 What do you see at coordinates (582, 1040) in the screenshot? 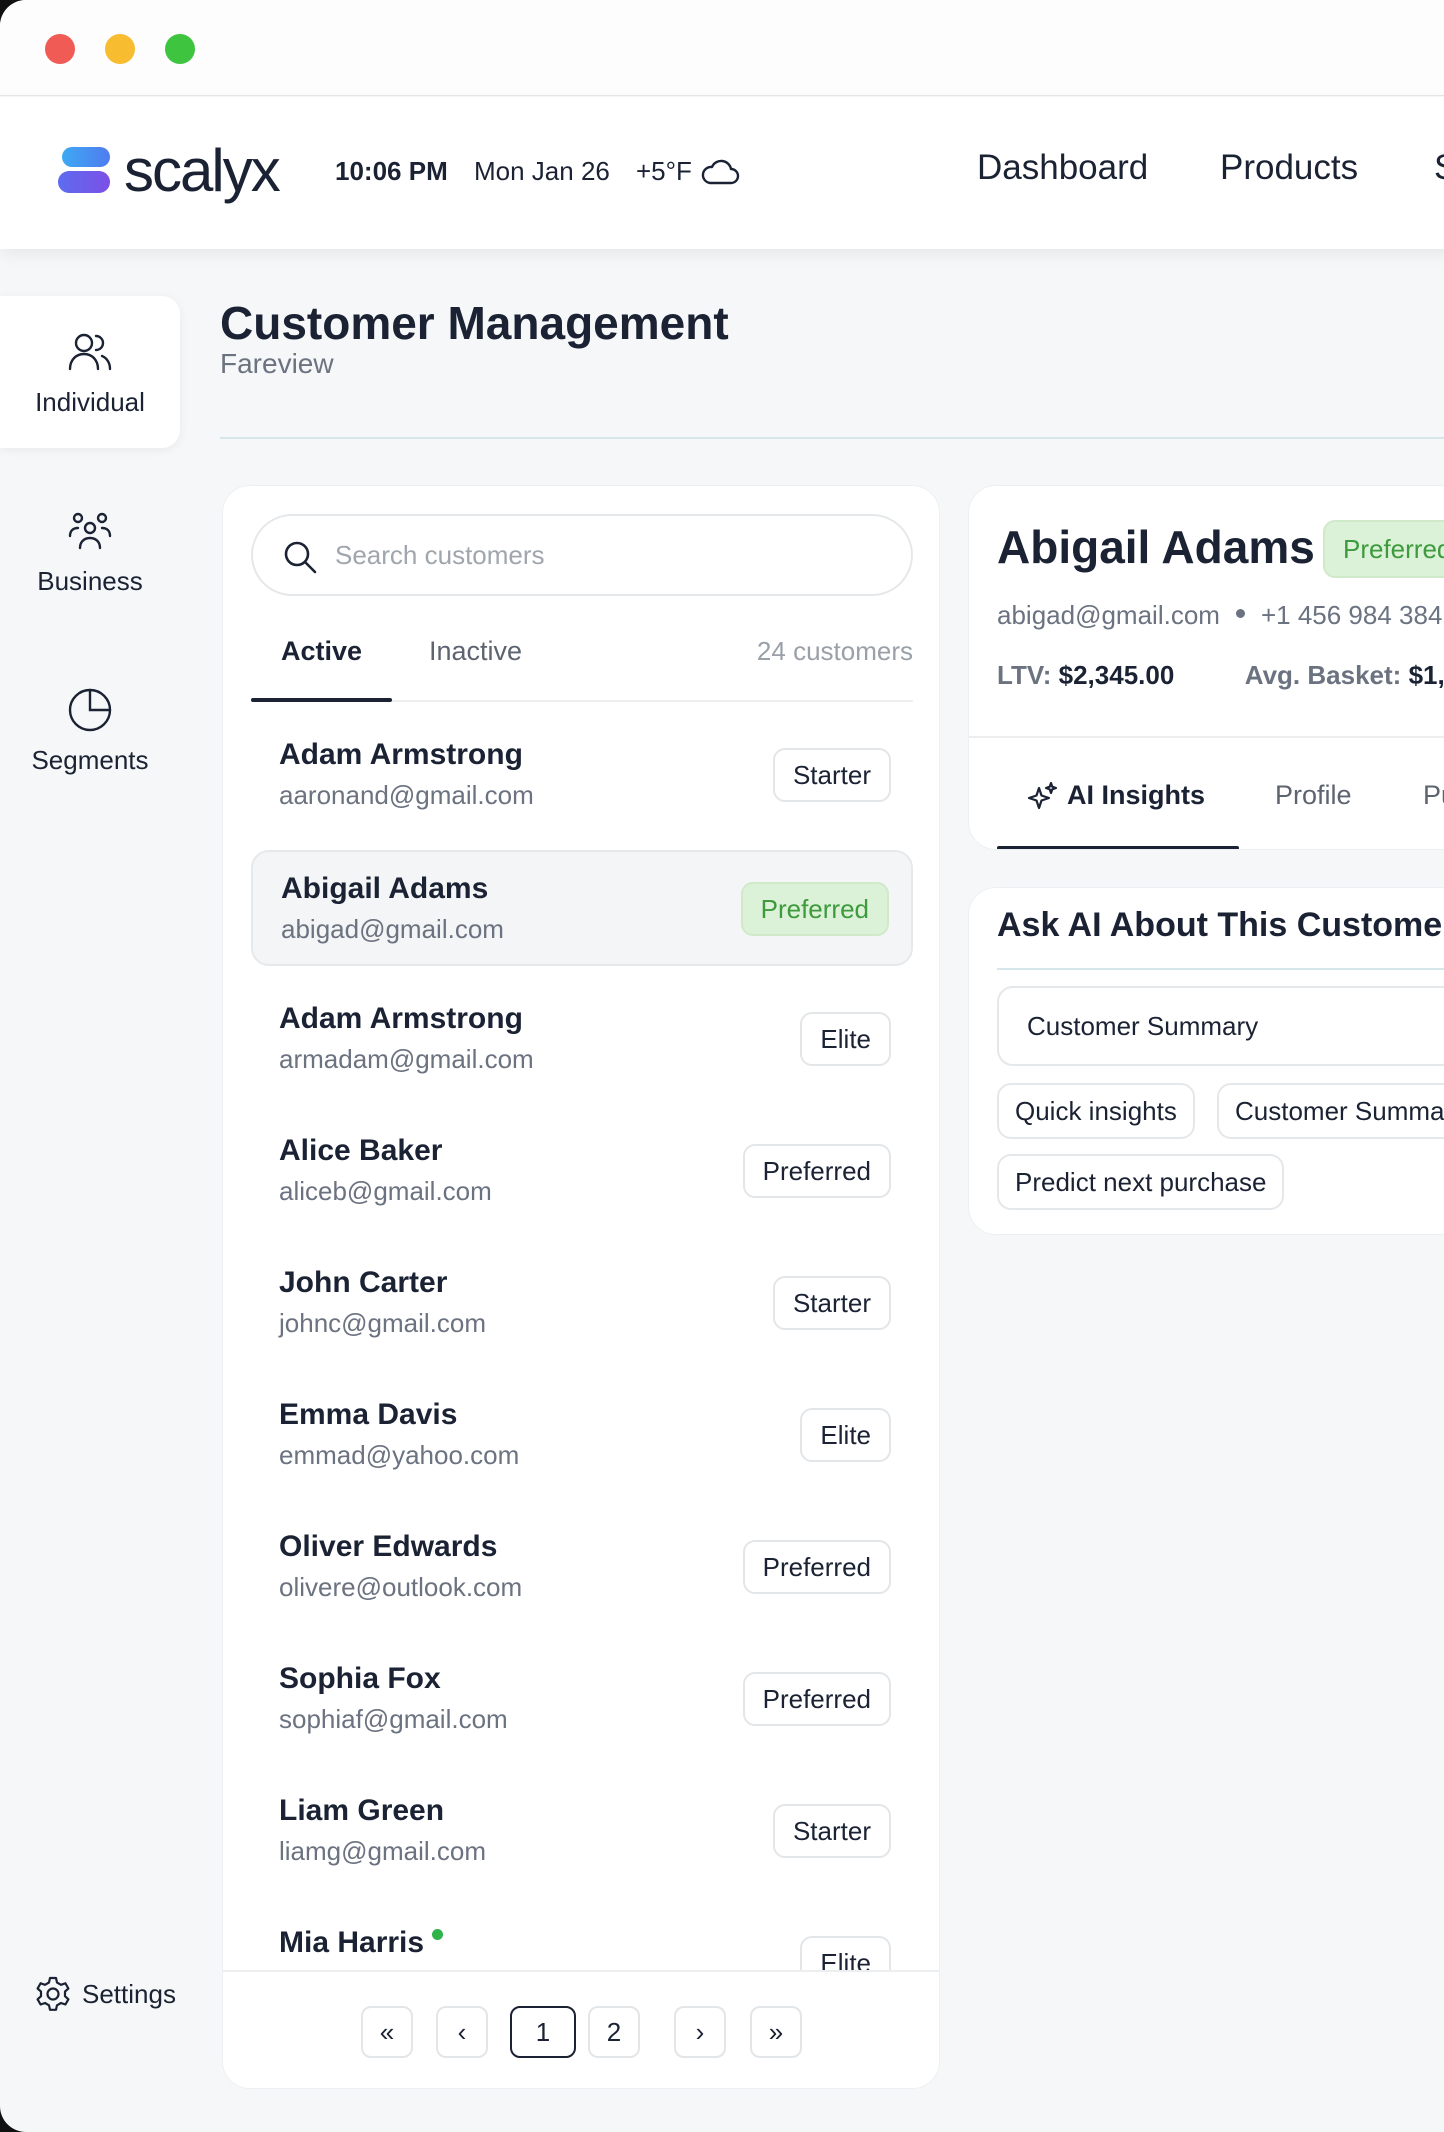
I see `list-item: Adam Armstrong armadam@gmail.com Elite` at bounding box center [582, 1040].